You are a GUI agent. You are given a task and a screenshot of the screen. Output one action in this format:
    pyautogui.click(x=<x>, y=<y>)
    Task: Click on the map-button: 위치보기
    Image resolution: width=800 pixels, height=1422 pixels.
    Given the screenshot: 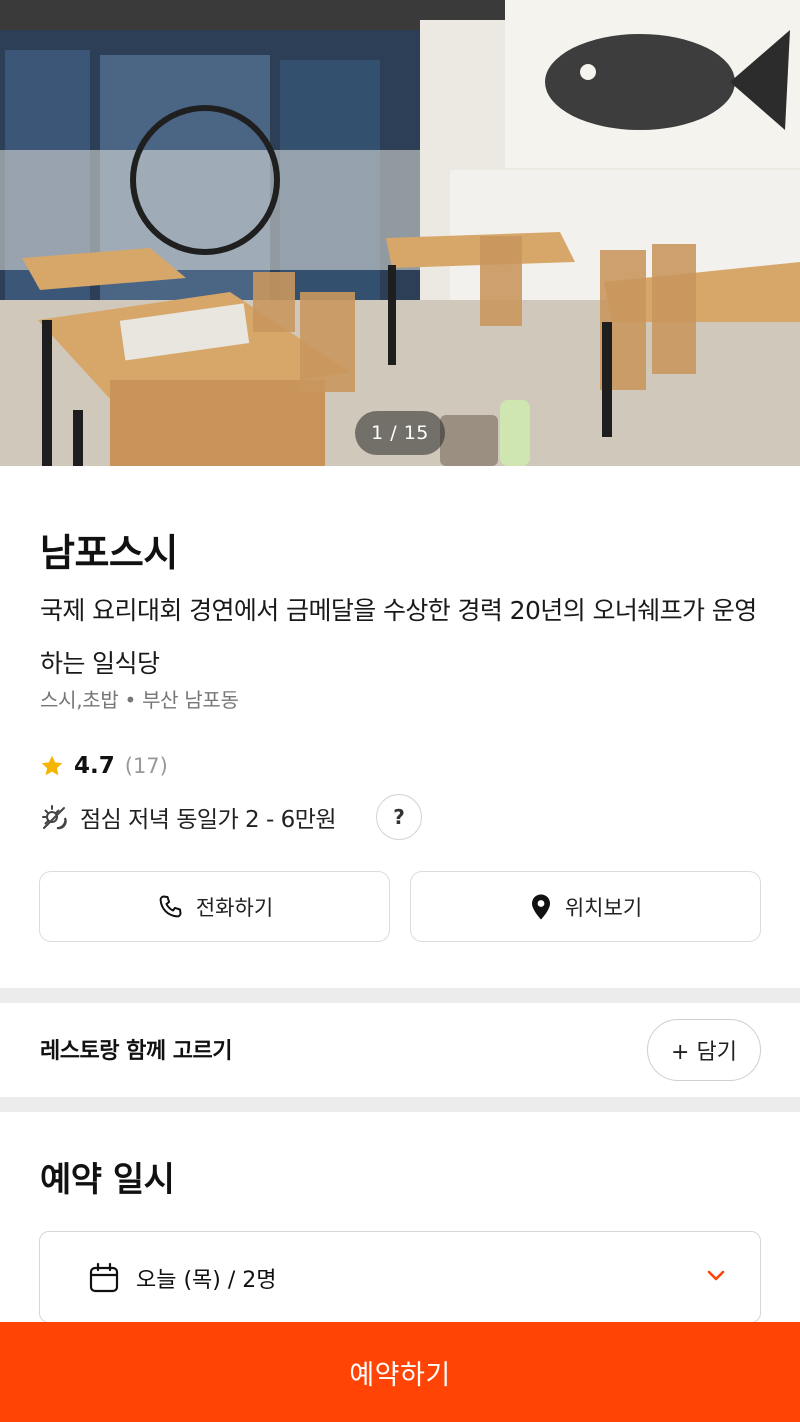 What is the action you would take?
    pyautogui.click(x=585, y=906)
    